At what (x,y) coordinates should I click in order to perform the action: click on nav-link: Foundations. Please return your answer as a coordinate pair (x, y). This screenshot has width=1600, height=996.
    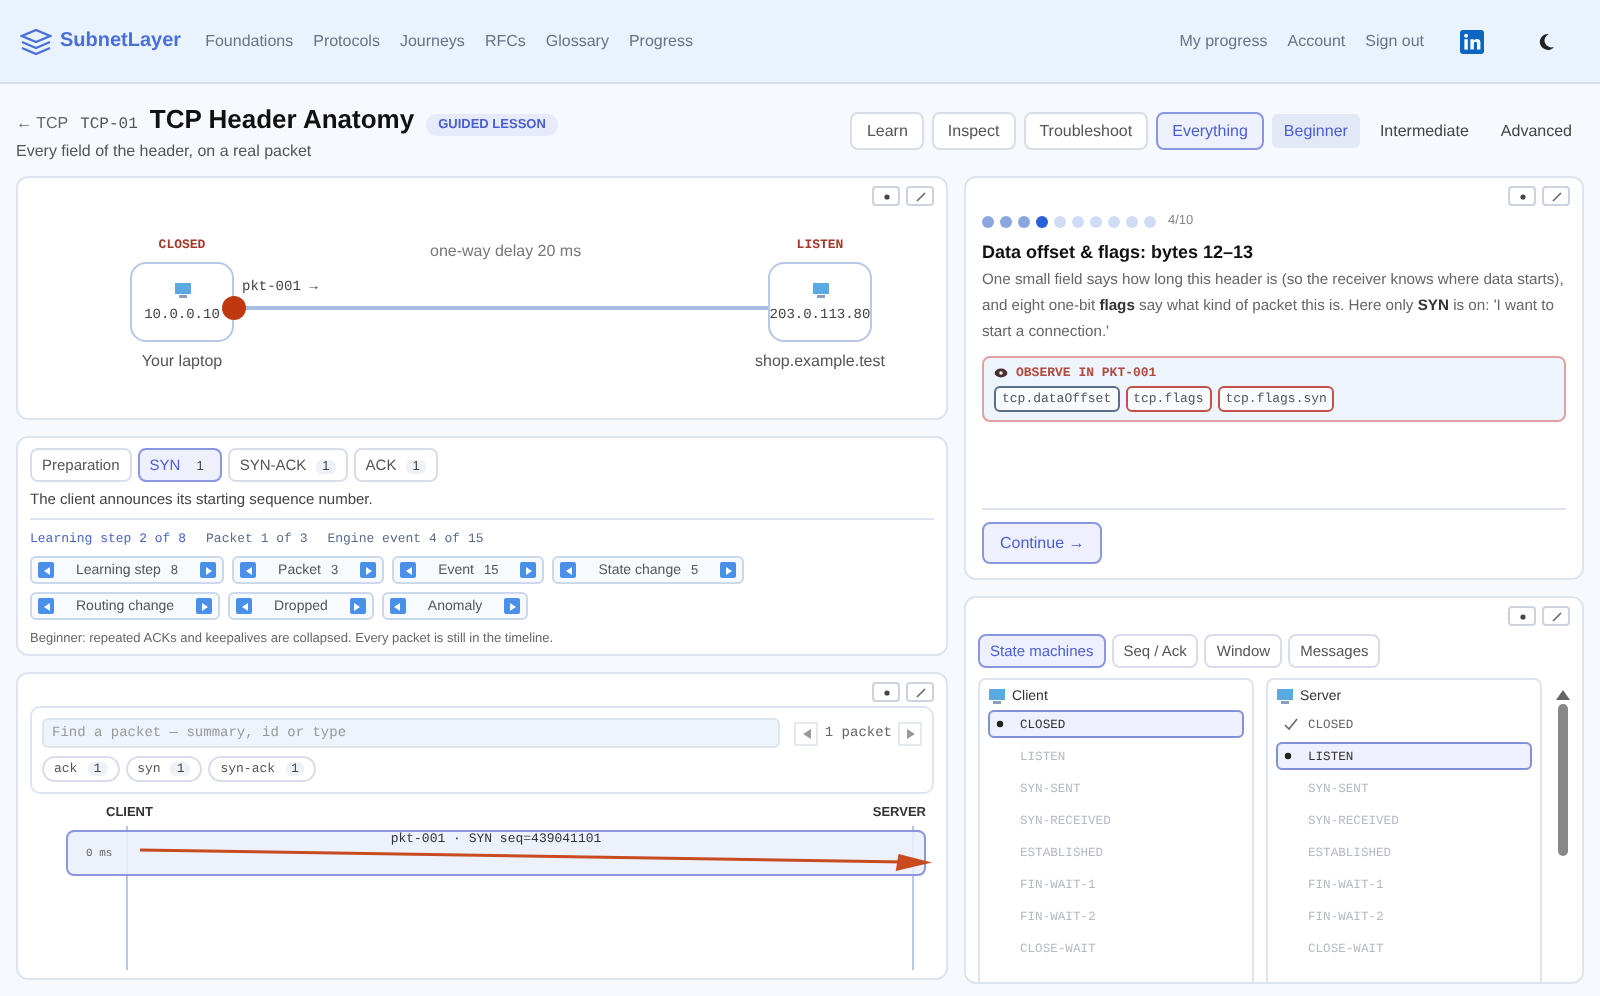
    Looking at the image, I should click on (249, 41).